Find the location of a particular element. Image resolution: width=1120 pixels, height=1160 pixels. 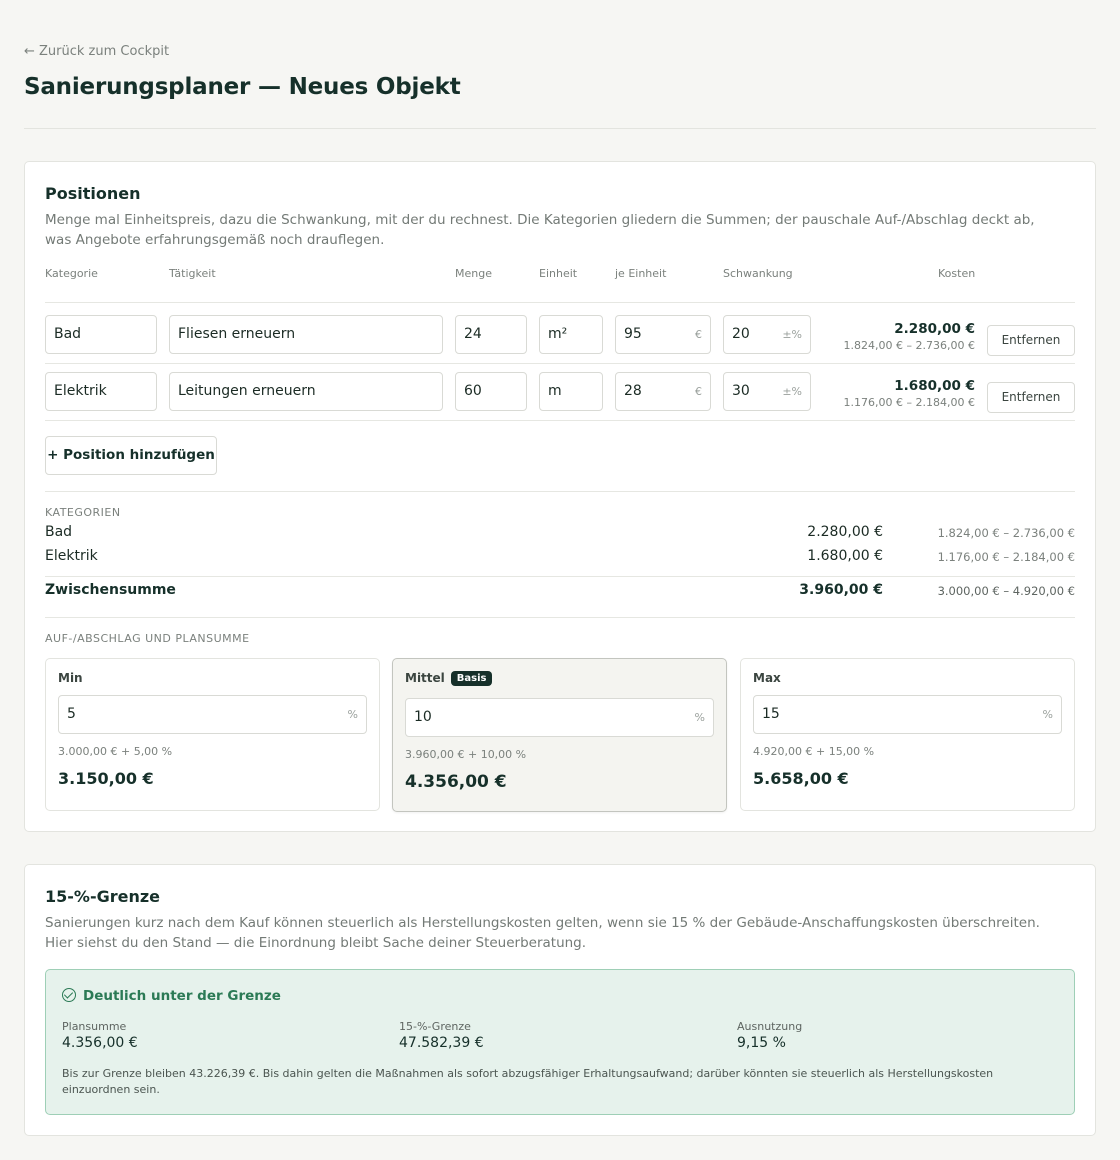

unit-input: m is located at coordinates (571, 391).